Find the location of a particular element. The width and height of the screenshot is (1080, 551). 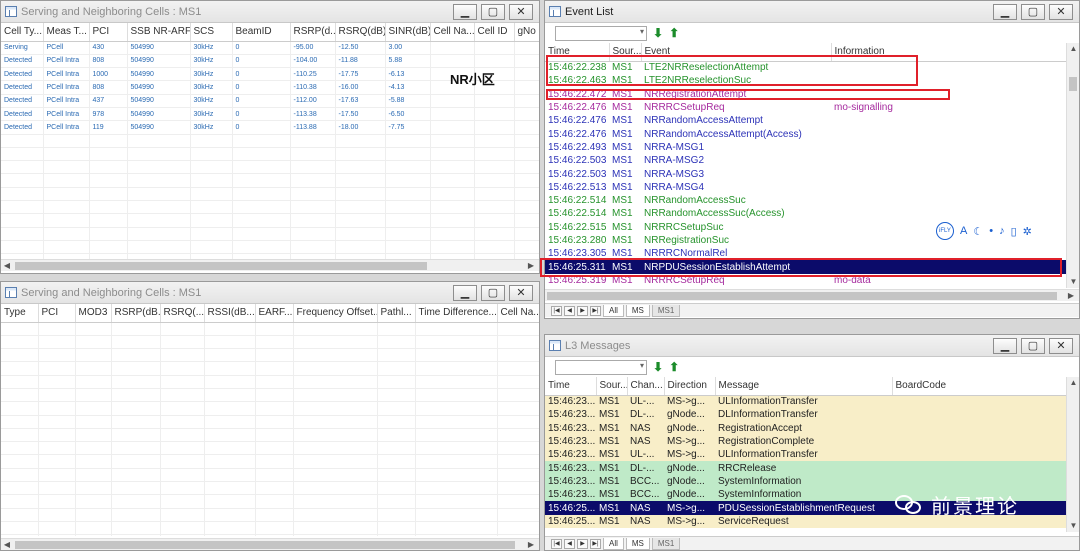

column-header: Type is located at coordinates (20, 313).